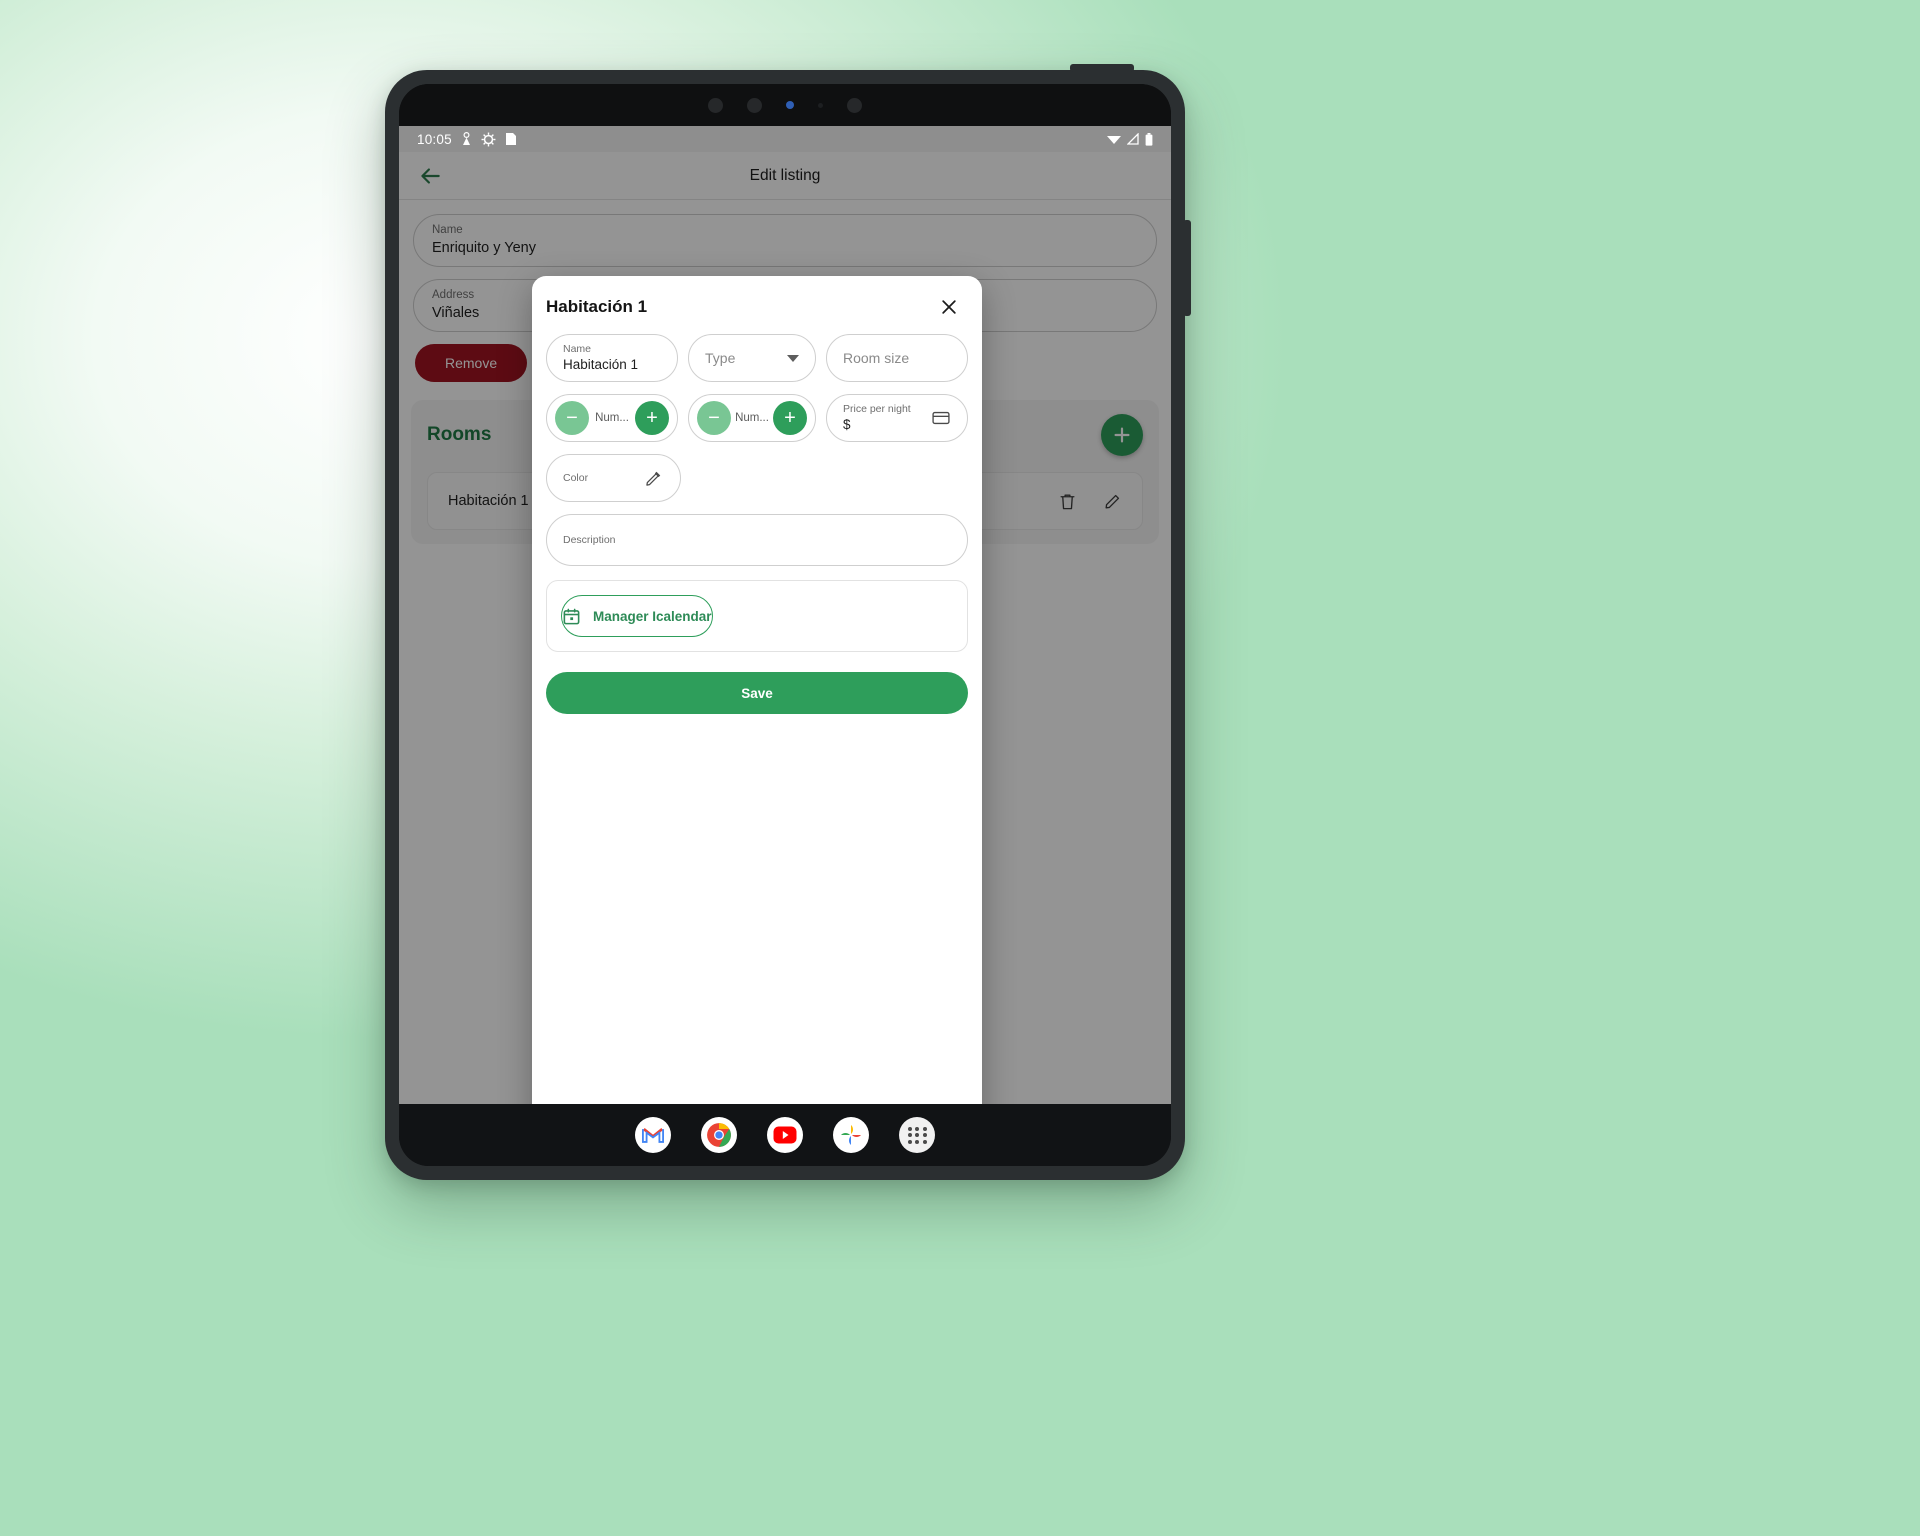 The image size is (1920, 1536). I want to click on location-icon, so click(466, 138).